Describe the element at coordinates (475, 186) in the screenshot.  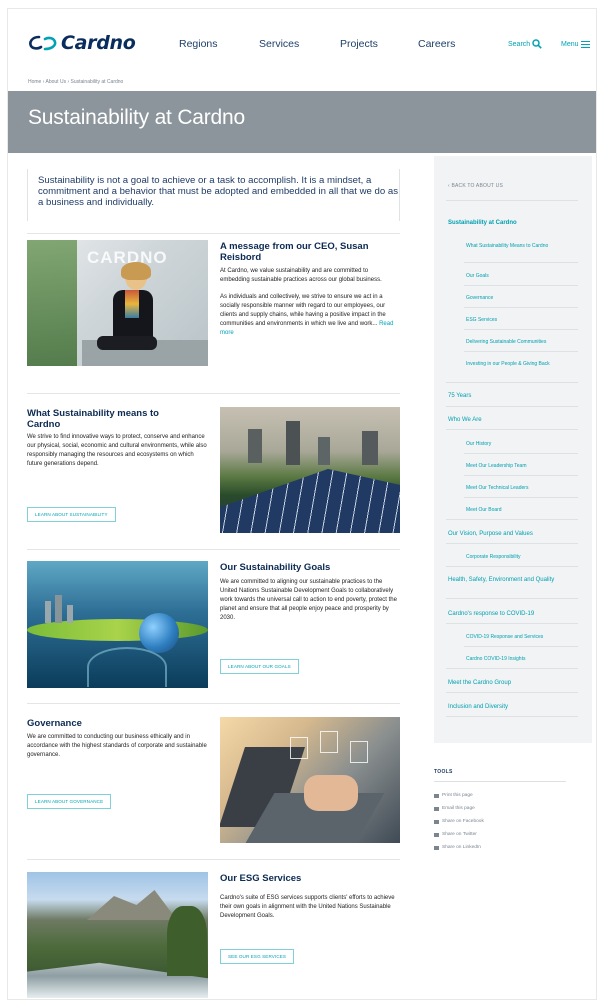
I see `back-to-about-us-link: ‹ BACK TO ABOUT US` at that location.